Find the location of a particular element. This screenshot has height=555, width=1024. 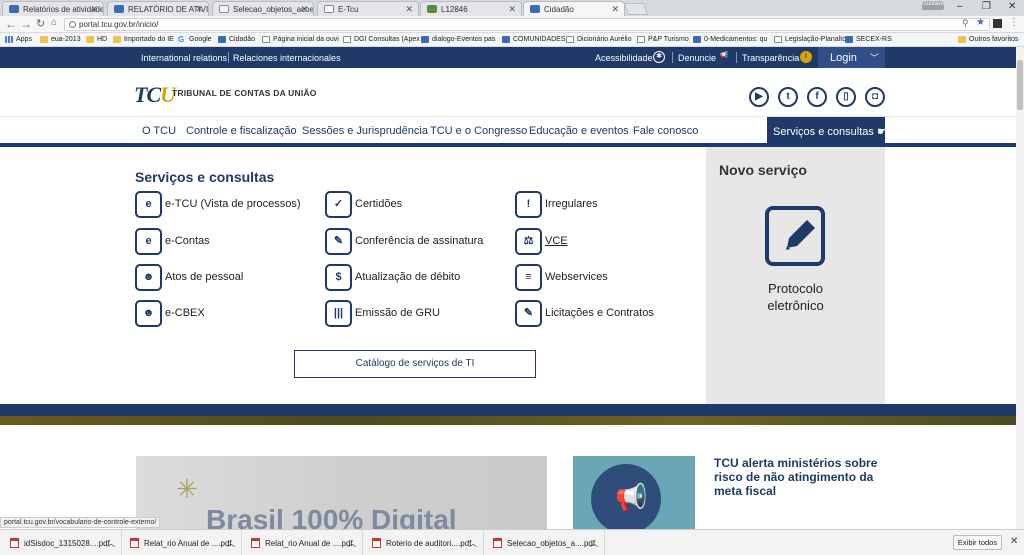

download-item: Selecao_objetos_a....pdf ︿ is located at coordinates (547, 542).